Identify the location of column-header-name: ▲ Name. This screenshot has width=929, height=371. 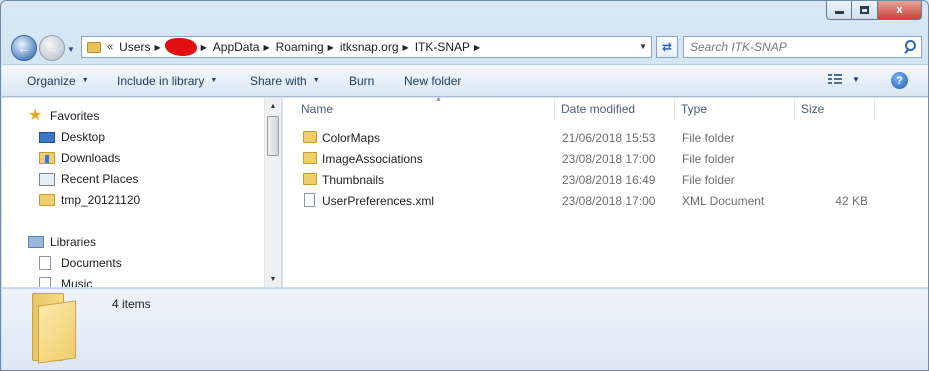
(425, 108).